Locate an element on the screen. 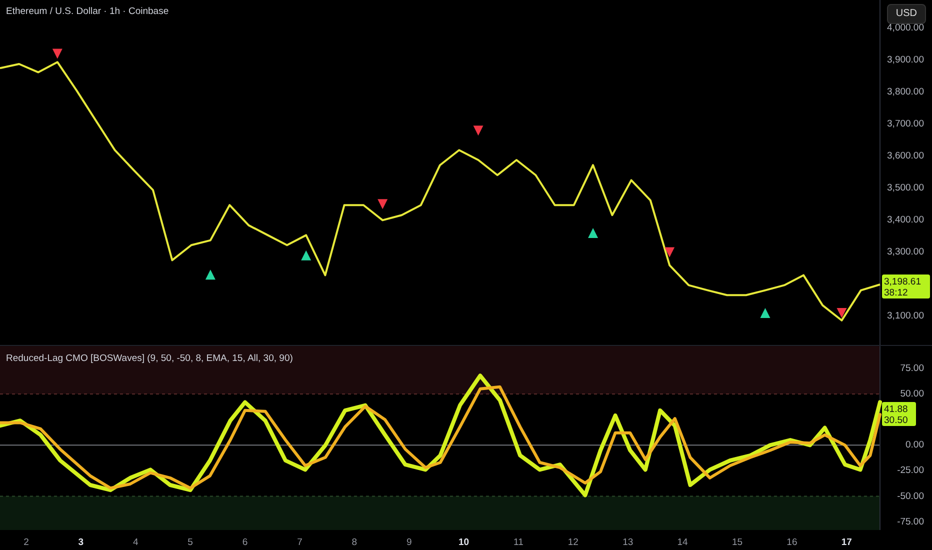  price-axis-label: 3,800.00 is located at coordinates (905, 92).